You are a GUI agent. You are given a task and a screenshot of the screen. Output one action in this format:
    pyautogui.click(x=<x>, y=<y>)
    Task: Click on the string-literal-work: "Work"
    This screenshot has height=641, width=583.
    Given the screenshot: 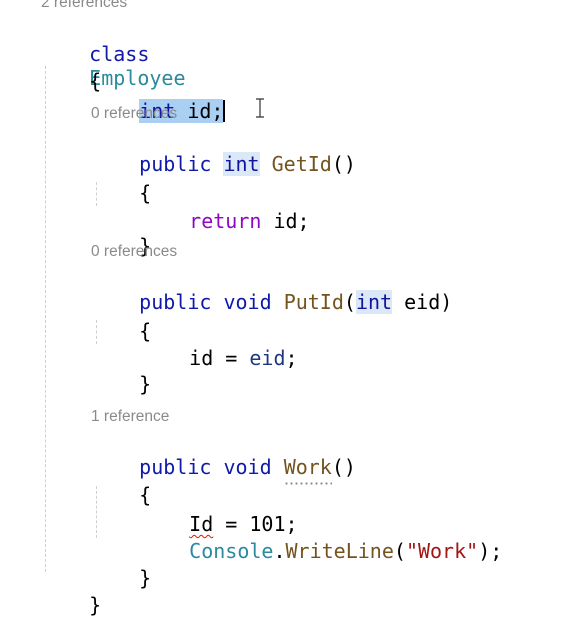 What is the action you would take?
    pyautogui.click(x=442, y=551)
    